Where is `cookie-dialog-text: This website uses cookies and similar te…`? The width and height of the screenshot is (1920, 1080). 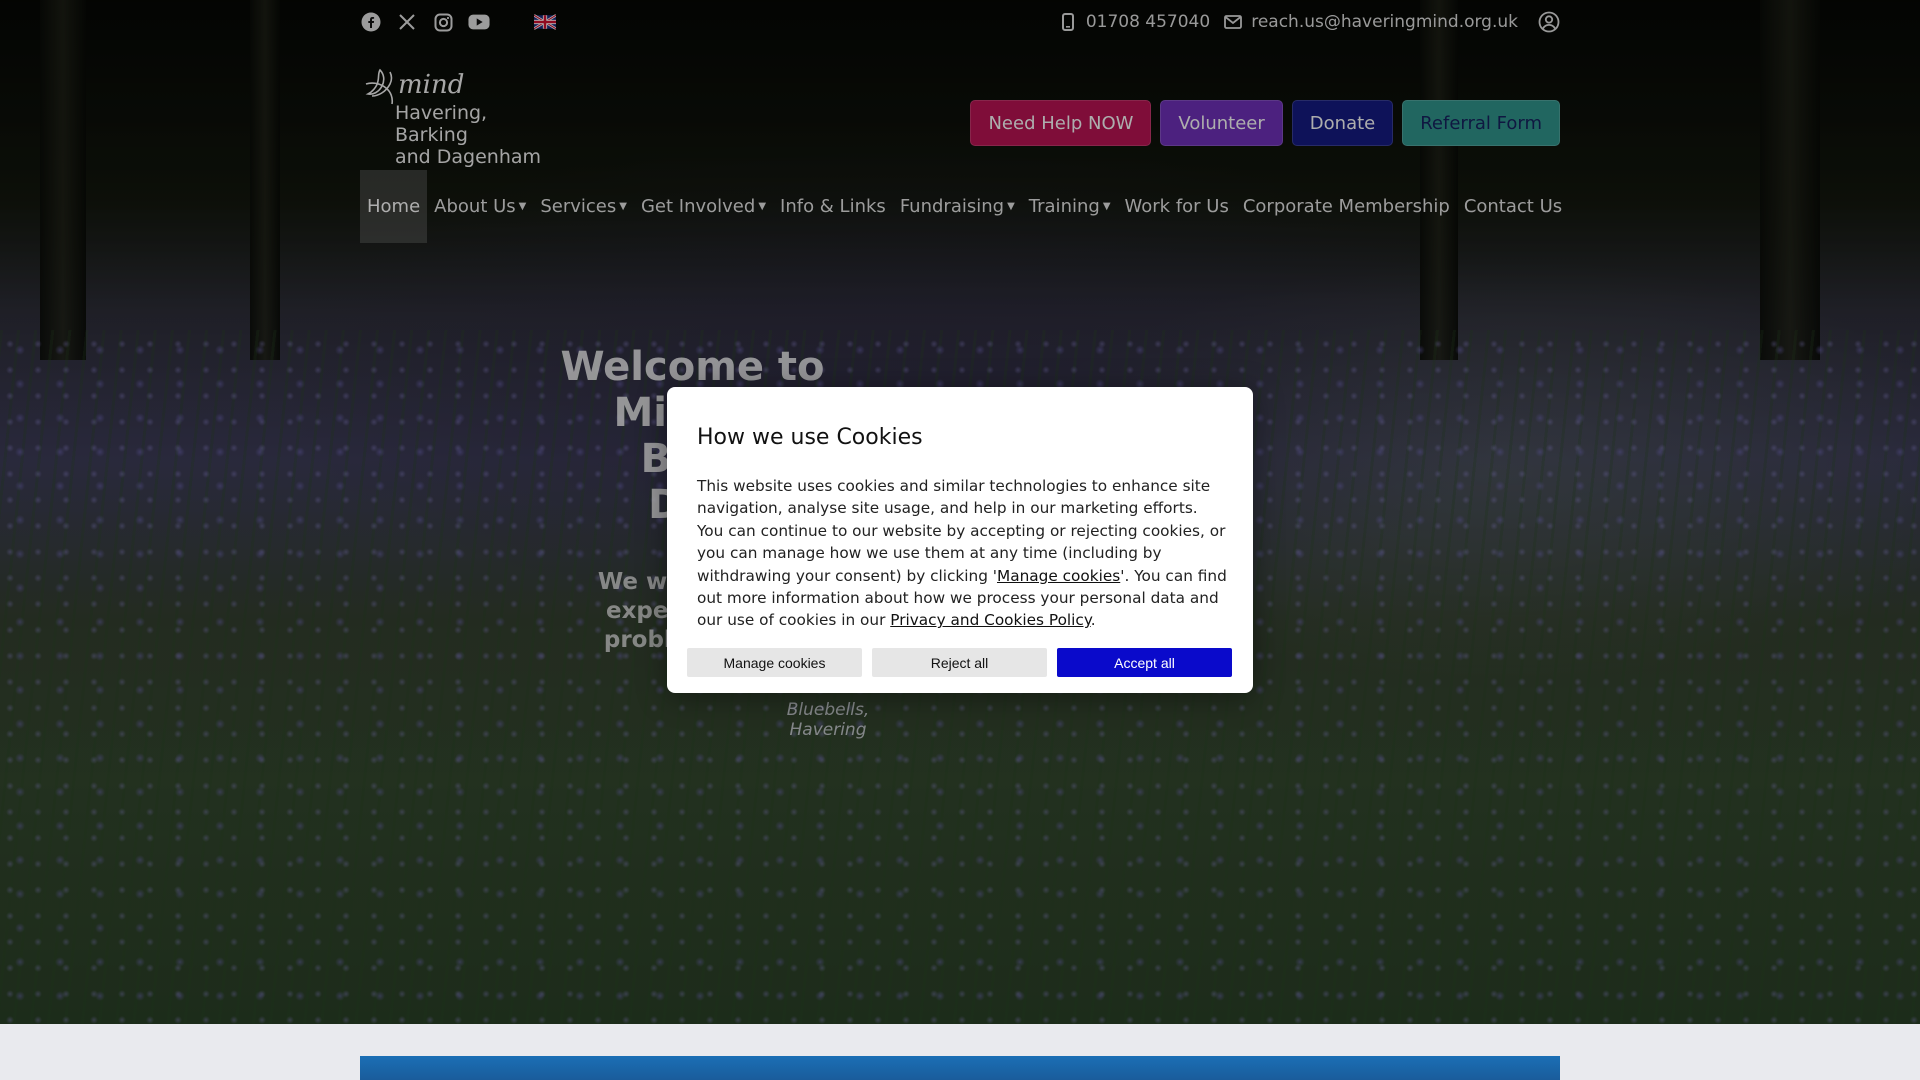 cookie-dialog-text: This website uses cookies and similar te… is located at coordinates (962, 553).